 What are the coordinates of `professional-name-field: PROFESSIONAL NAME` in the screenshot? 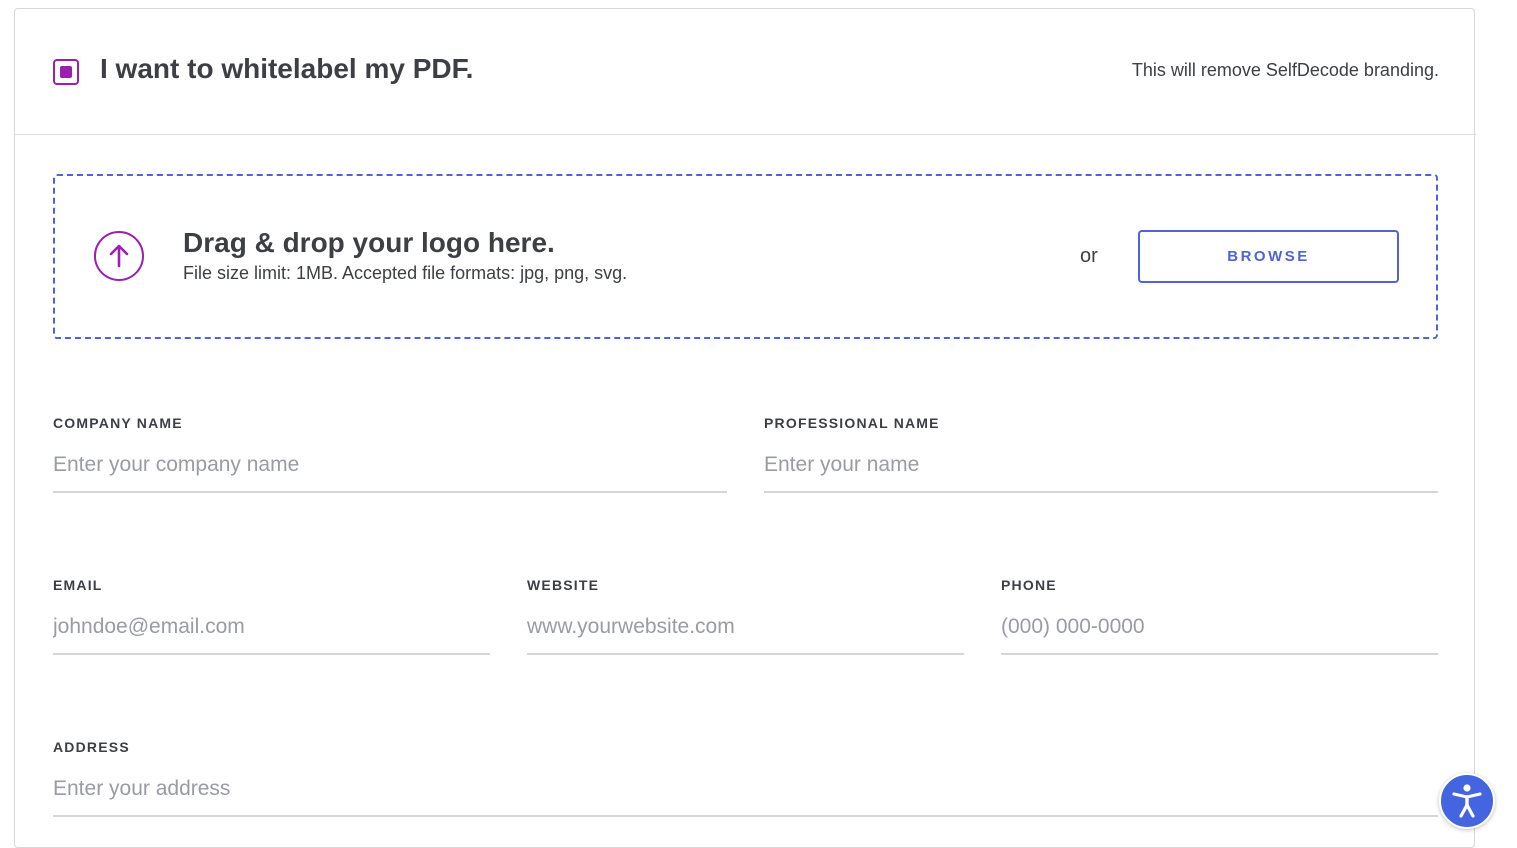 It's located at (1101, 454).